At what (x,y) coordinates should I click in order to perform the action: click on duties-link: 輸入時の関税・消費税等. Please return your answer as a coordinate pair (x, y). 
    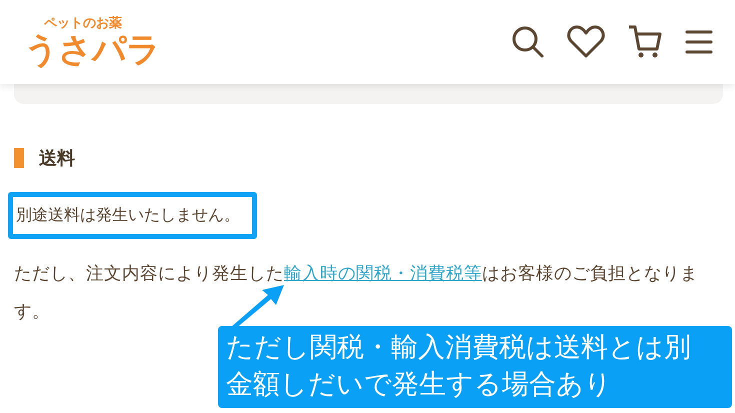
    Looking at the image, I should click on (383, 274).